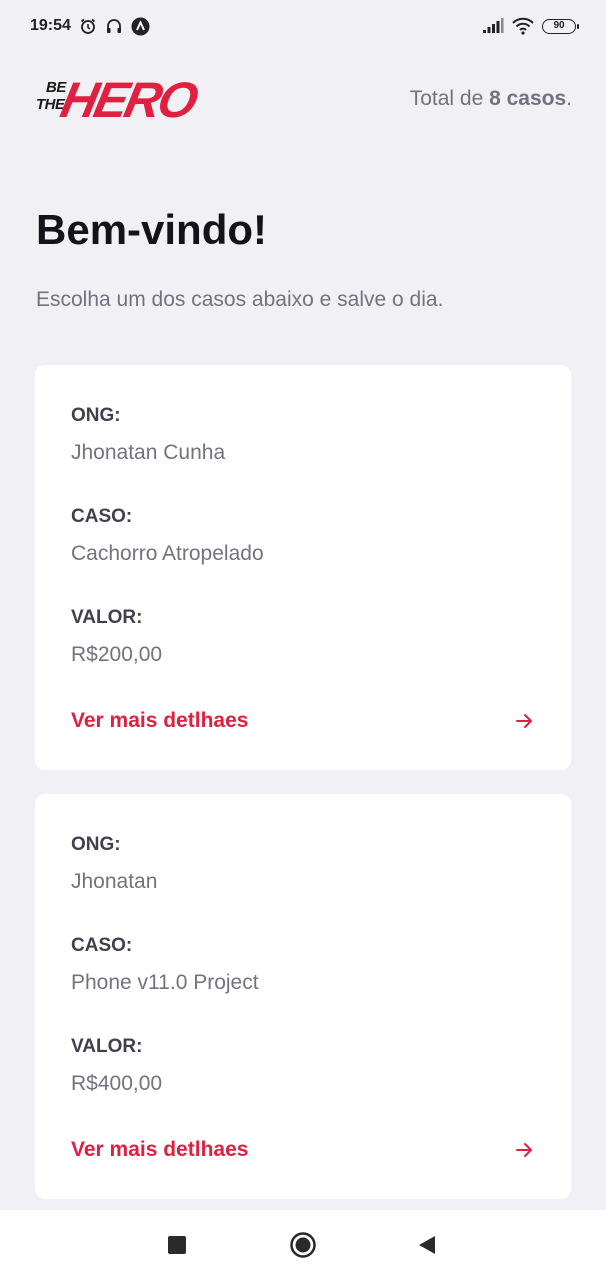 This screenshot has width=606, height=1280. What do you see at coordinates (50, 25) in the screenshot?
I see `status-time: 19:54` at bounding box center [50, 25].